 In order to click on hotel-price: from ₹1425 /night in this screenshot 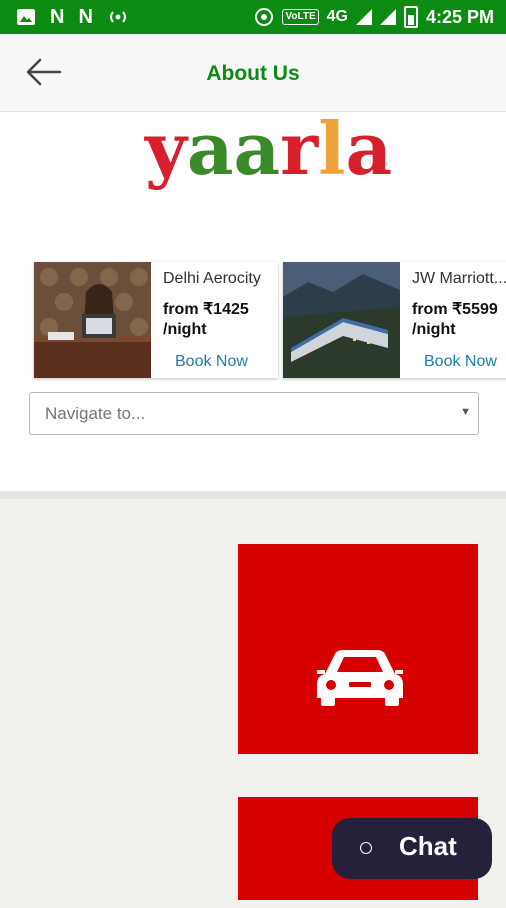, I will do `click(206, 320)`.